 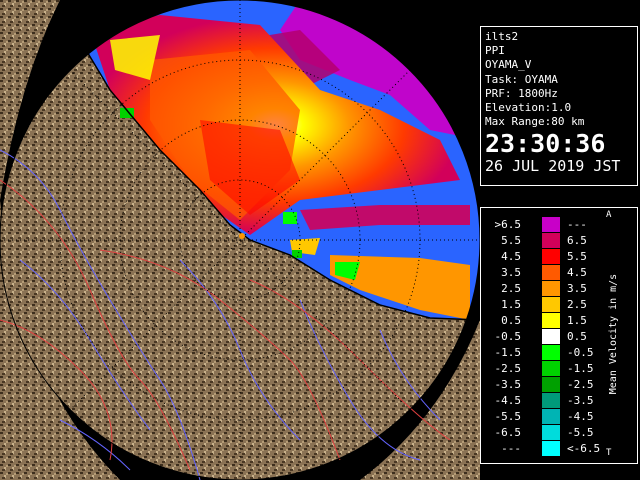 I want to click on legend-upper-bound: 1.5, so click(x=577, y=320).